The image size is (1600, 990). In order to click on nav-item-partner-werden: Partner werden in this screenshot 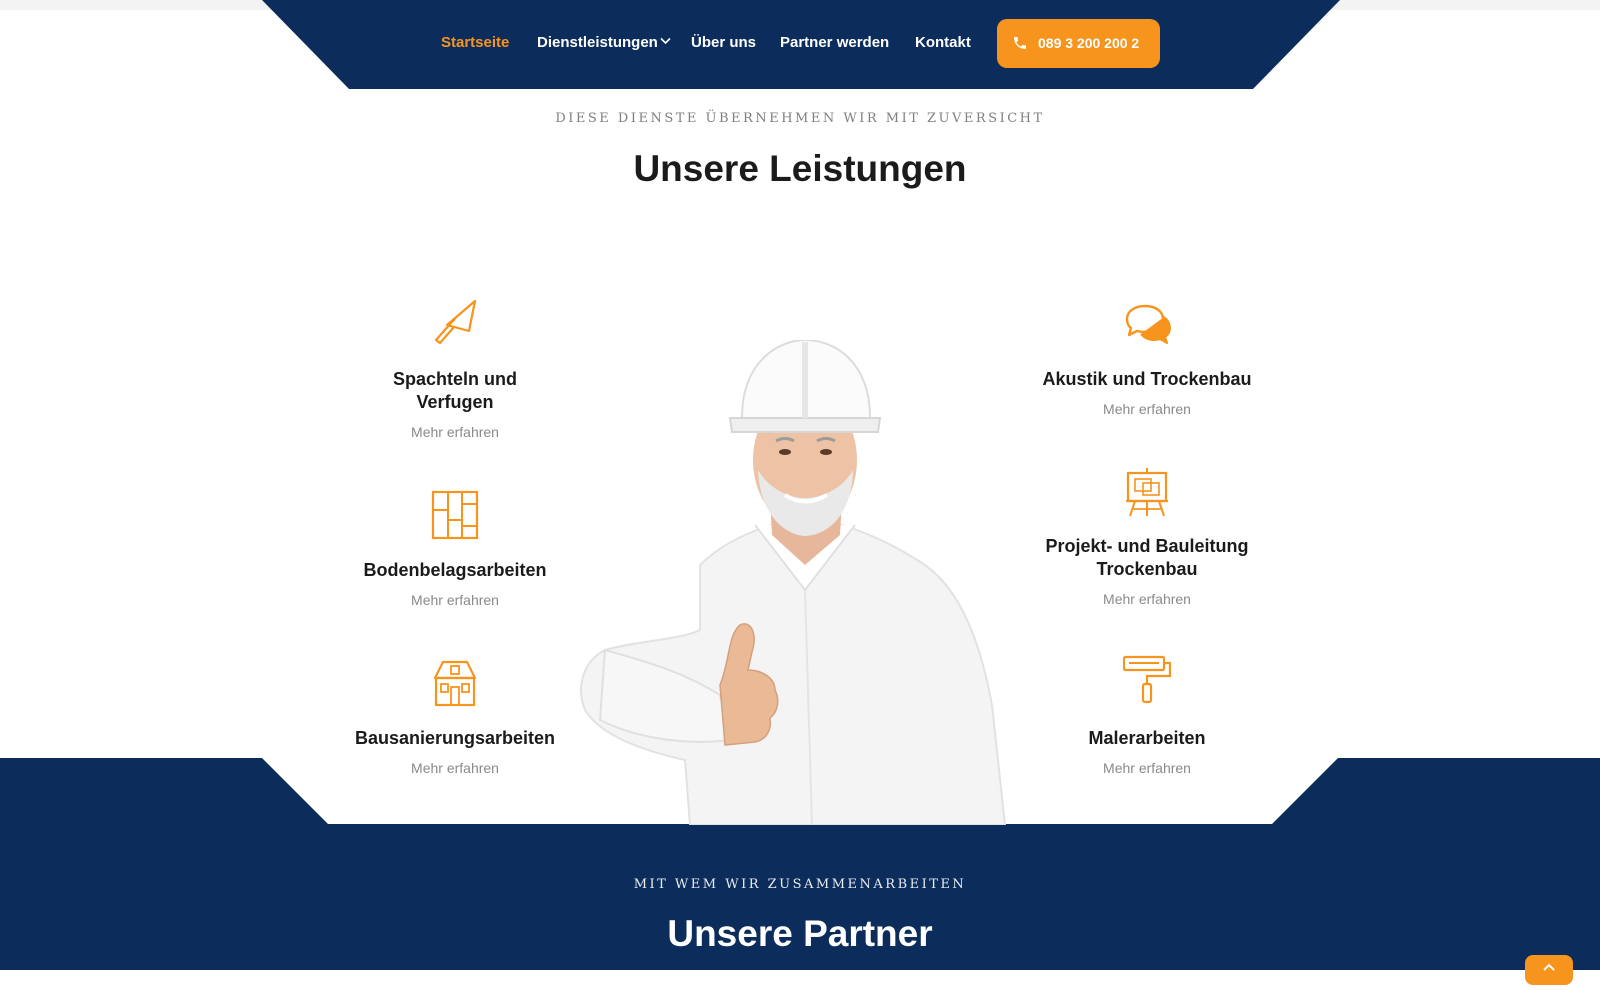, I will do `click(834, 42)`.